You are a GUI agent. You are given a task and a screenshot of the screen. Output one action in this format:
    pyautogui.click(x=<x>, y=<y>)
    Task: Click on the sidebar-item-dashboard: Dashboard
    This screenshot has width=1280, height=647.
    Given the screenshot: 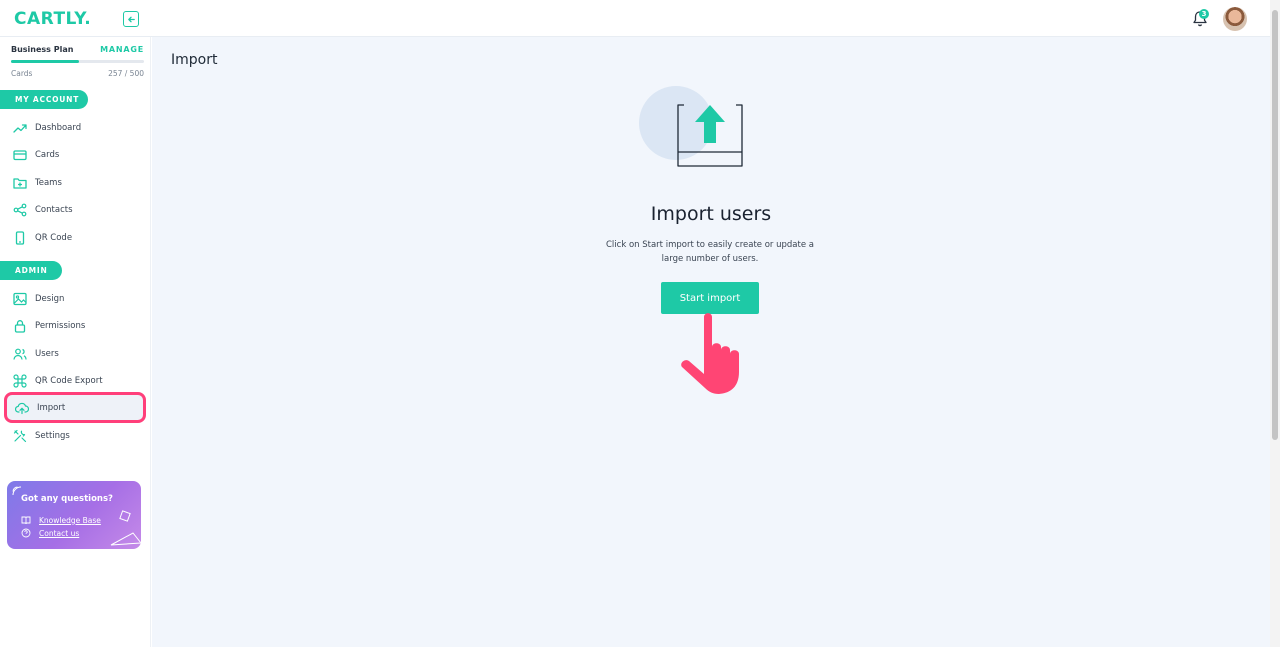 What is the action you would take?
    pyautogui.click(x=73, y=128)
    